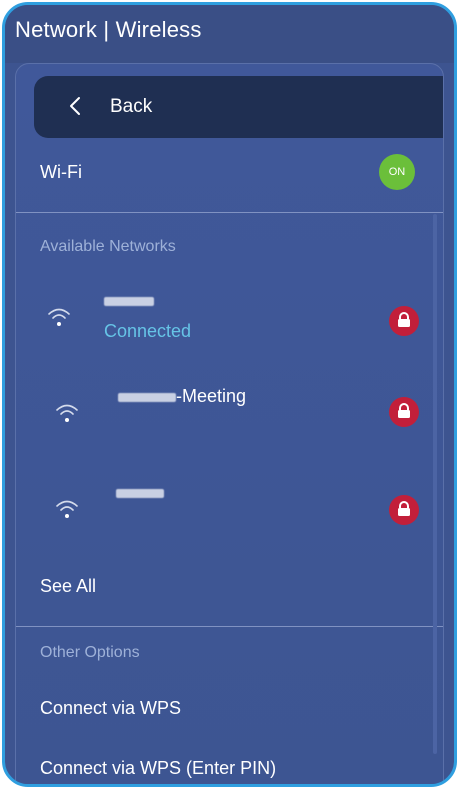 The height and width of the screenshot is (791, 461). Describe the element at coordinates (131, 106) in the screenshot. I see `back-label: Back` at that location.